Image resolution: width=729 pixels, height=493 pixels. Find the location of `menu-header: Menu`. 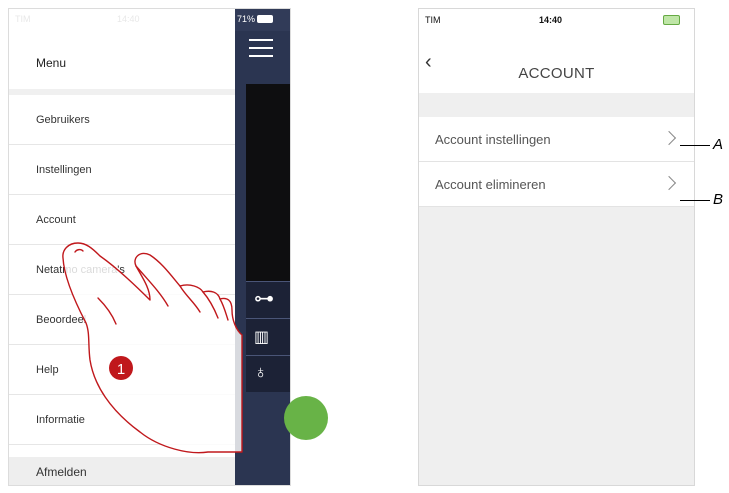

menu-header: Menu is located at coordinates (122, 63).